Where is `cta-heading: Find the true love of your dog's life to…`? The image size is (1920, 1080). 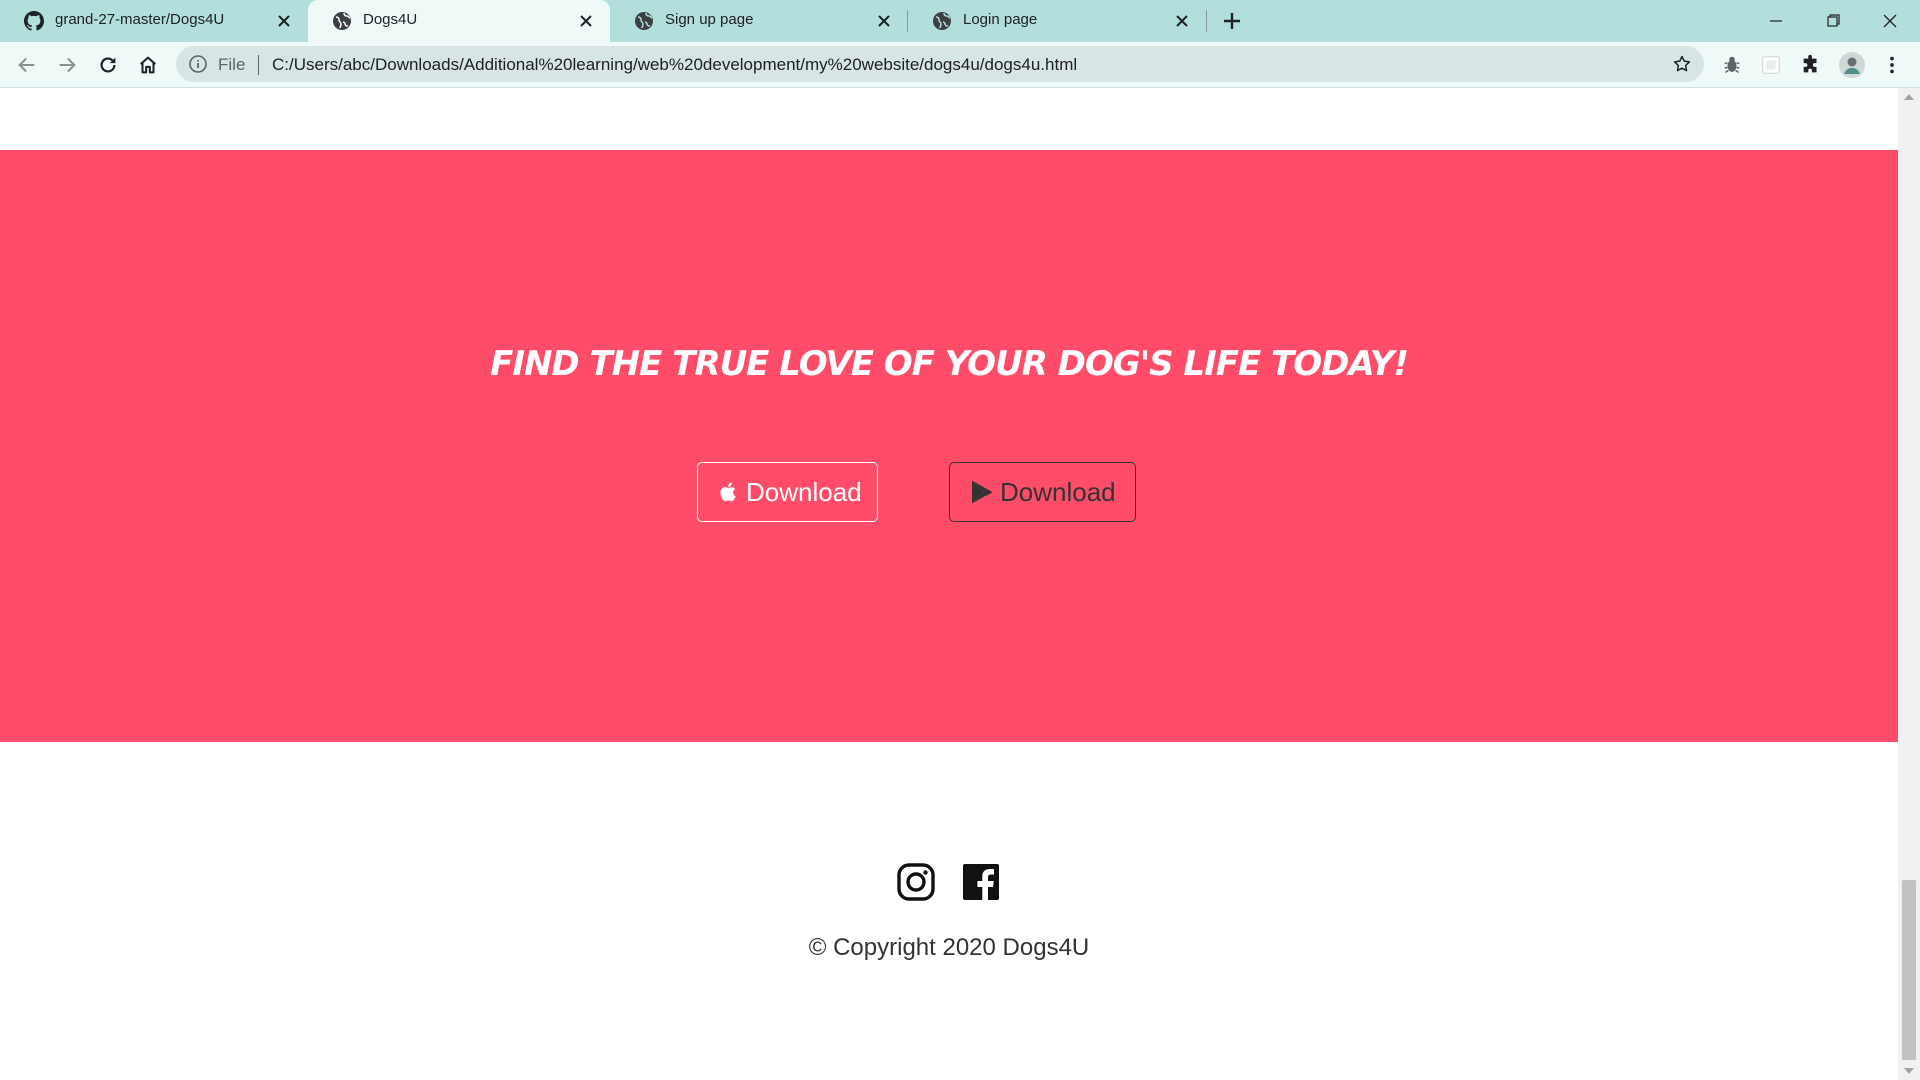 cta-heading: Find the true love of your dog's life to… is located at coordinates (949, 364).